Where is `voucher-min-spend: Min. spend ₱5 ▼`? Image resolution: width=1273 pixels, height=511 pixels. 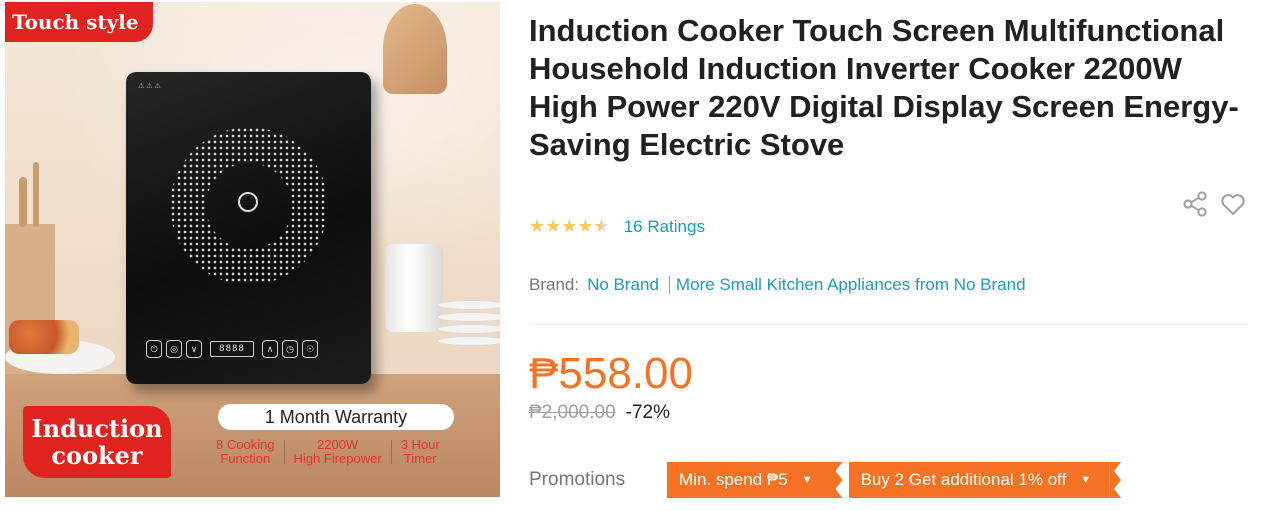 voucher-min-spend: Min. spend ₱5 ▼ is located at coordinates (749, 480).